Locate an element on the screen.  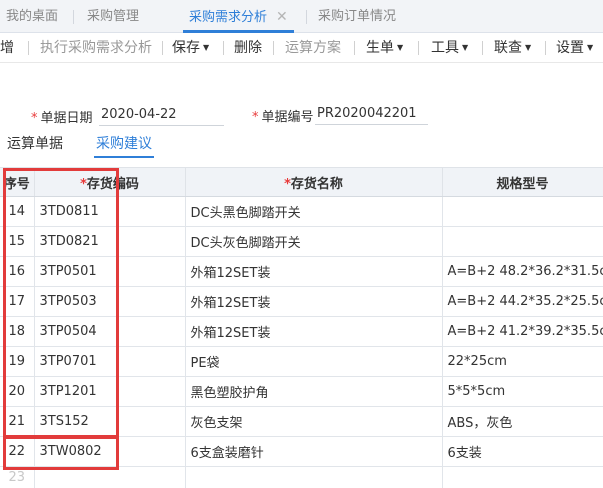
doc-no-label-text: 单据编号 is located at coordinates (287, 117).